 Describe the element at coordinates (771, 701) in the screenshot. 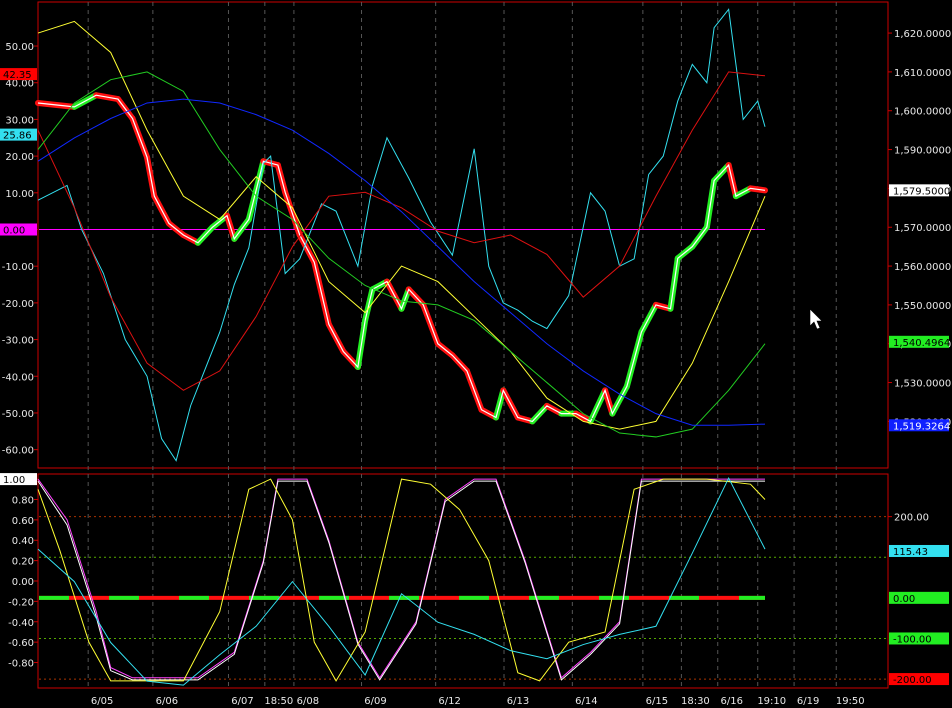

I see `x-tick-label: 19:10` at that location.